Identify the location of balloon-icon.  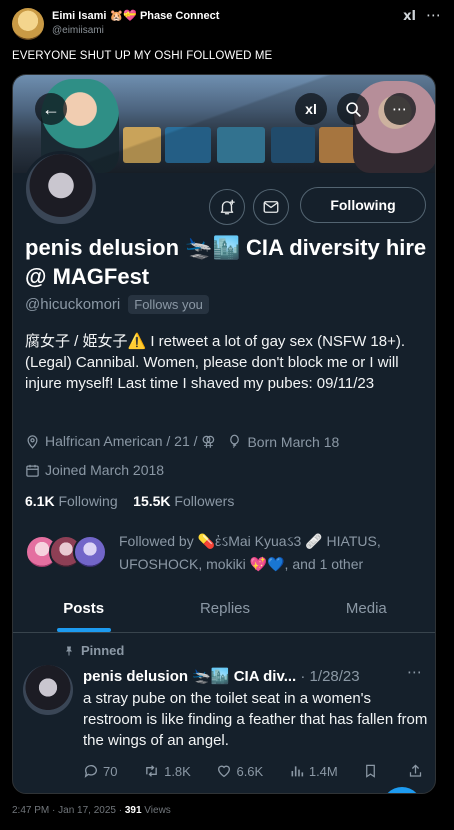
(235, 441).